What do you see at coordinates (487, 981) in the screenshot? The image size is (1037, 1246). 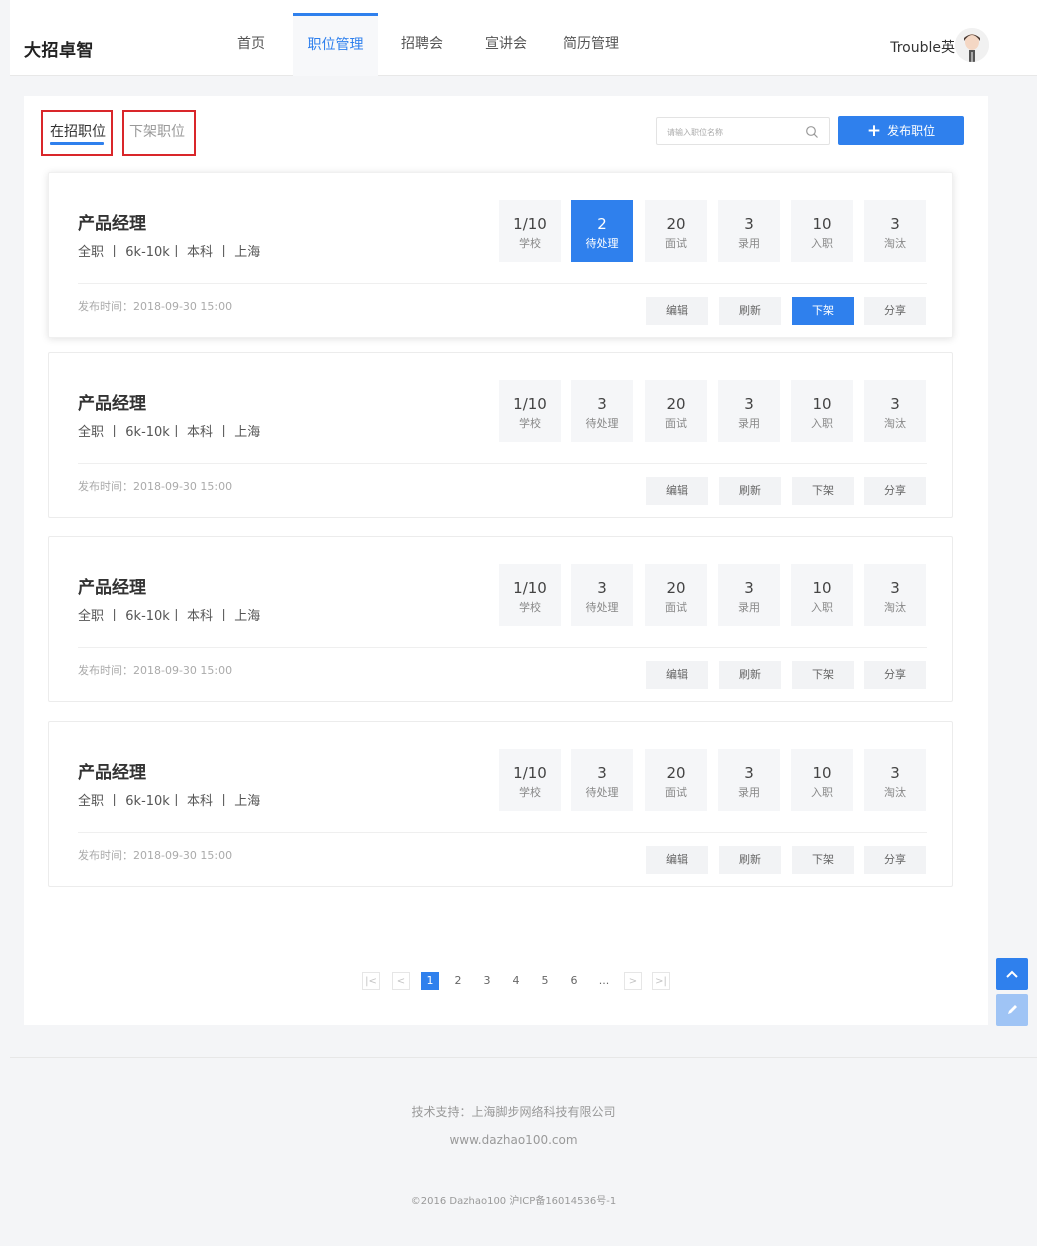 I see `page-3-button: 3` at bounding box center [487, 981].